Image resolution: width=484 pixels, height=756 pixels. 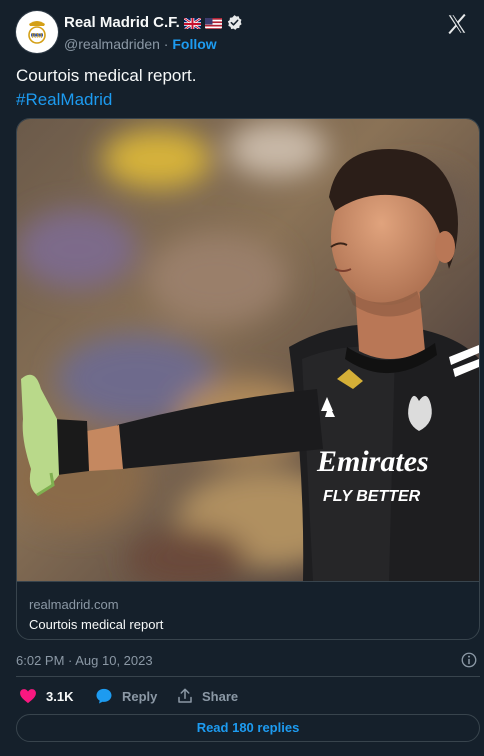 I want to click on divider, so click(x=248, y=676).